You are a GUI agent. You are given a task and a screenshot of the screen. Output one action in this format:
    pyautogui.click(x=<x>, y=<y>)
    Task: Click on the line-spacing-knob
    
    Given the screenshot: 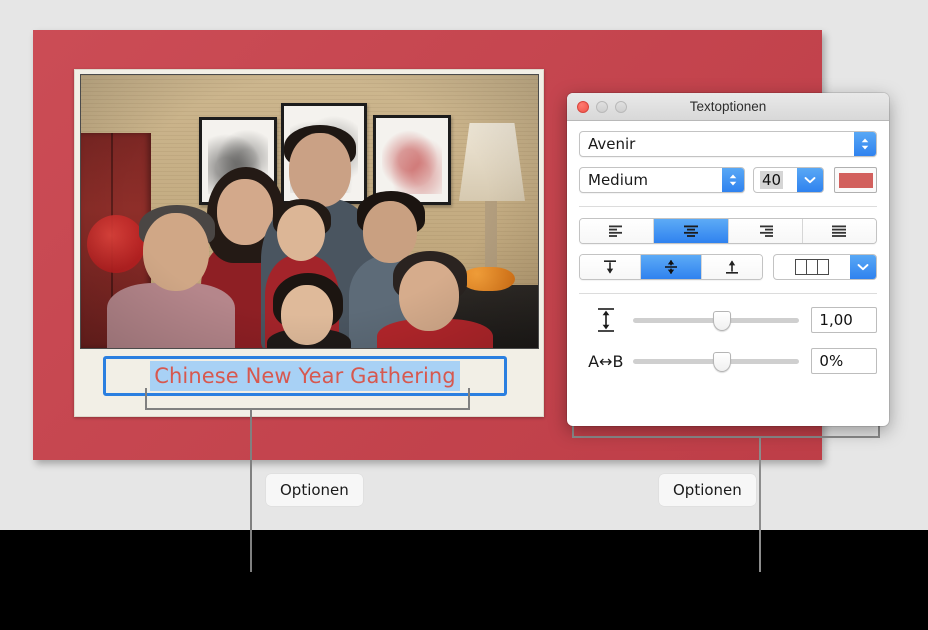 What is the action you would take?
    pyautogui.click(x=721, y=321)
    